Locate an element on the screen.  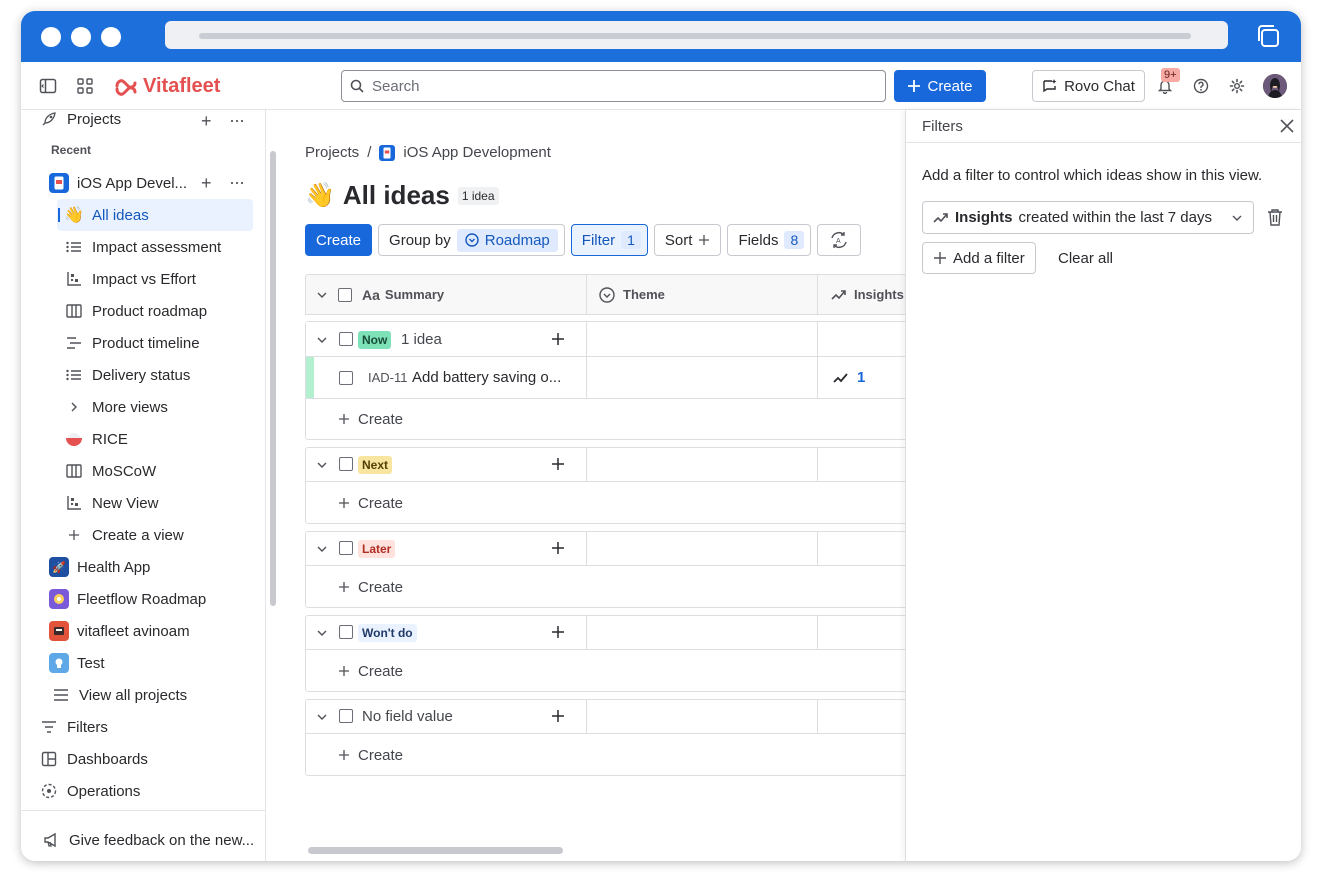
create-idea-button: Create is located at coordinates (339, 240).